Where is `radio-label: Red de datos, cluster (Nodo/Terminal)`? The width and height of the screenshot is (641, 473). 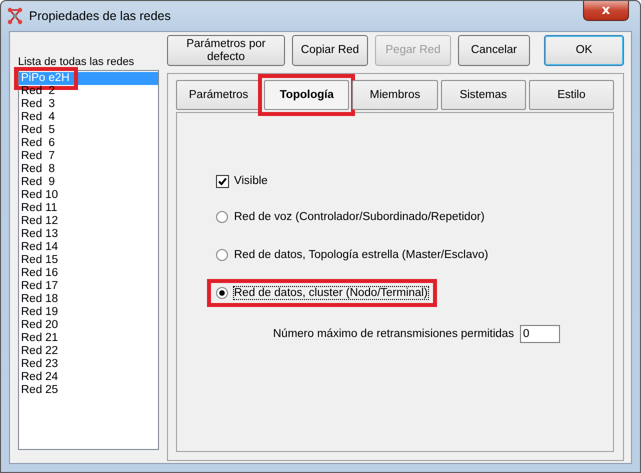 radio-label: Red de datos, cluster (Nodo/Terminal) is located at coordinates (331, 293).